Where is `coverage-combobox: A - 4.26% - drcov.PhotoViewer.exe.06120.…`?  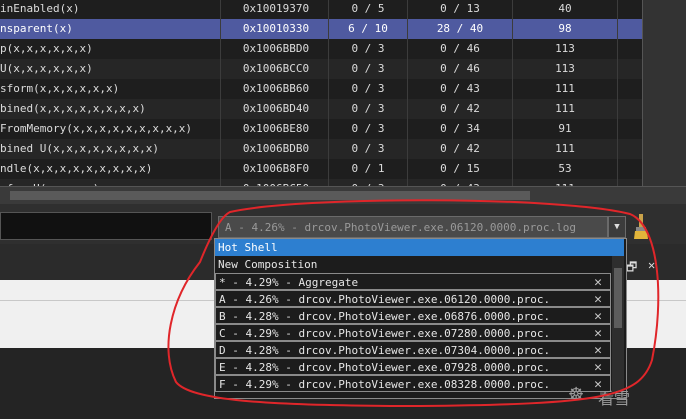
coverage-combobox: A - 4.26% - drcov.PhotoViewer.exe.06120.… is located at coordinates (413, 227).